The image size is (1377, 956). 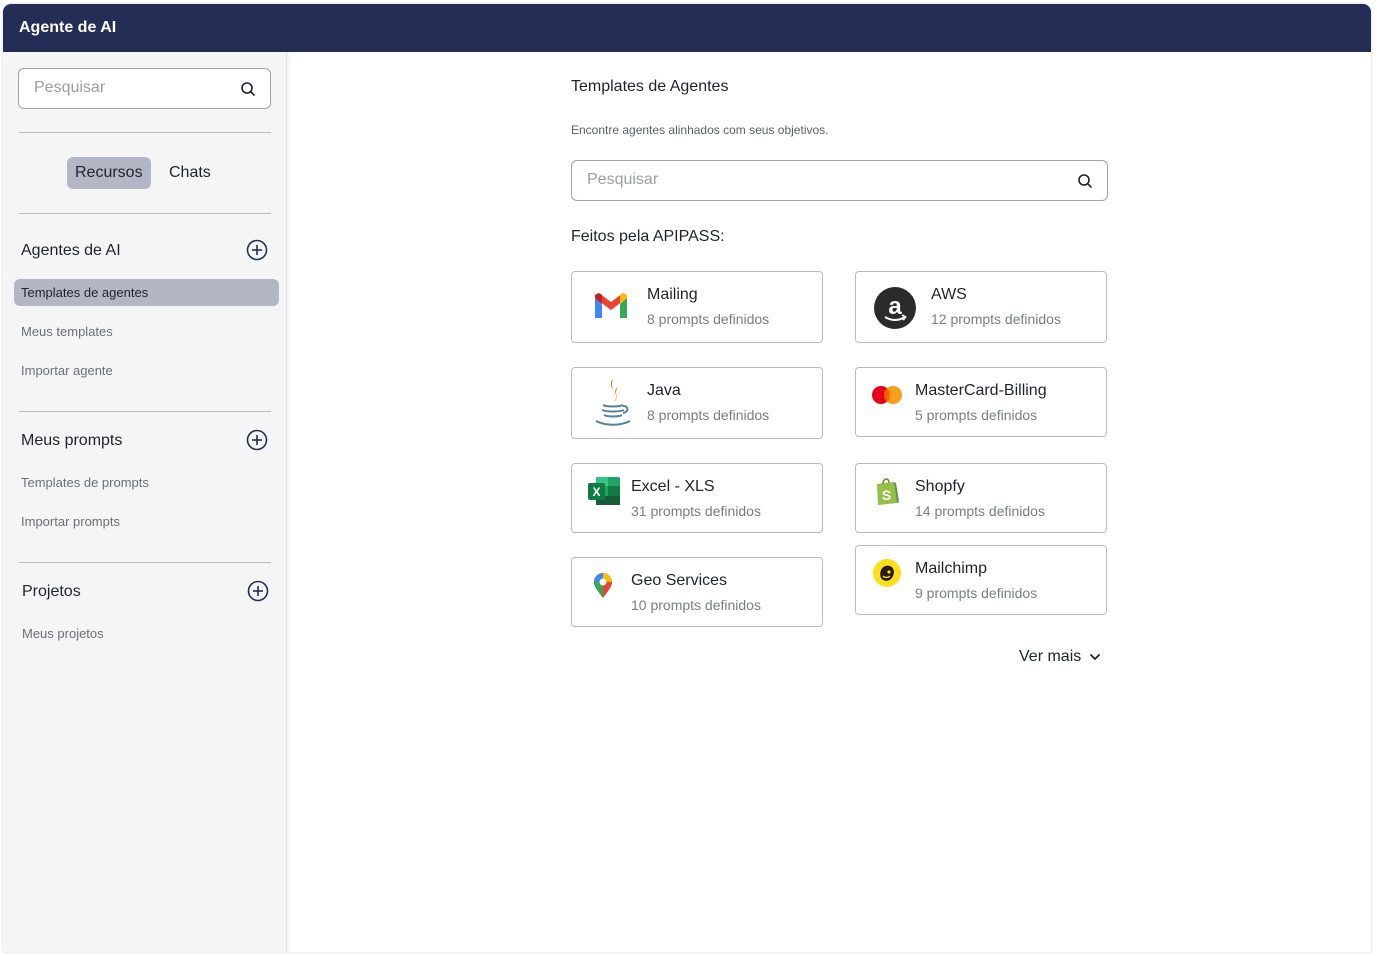 I want to click on section-title-projetos: Projetos, so click(x=51, y=591).